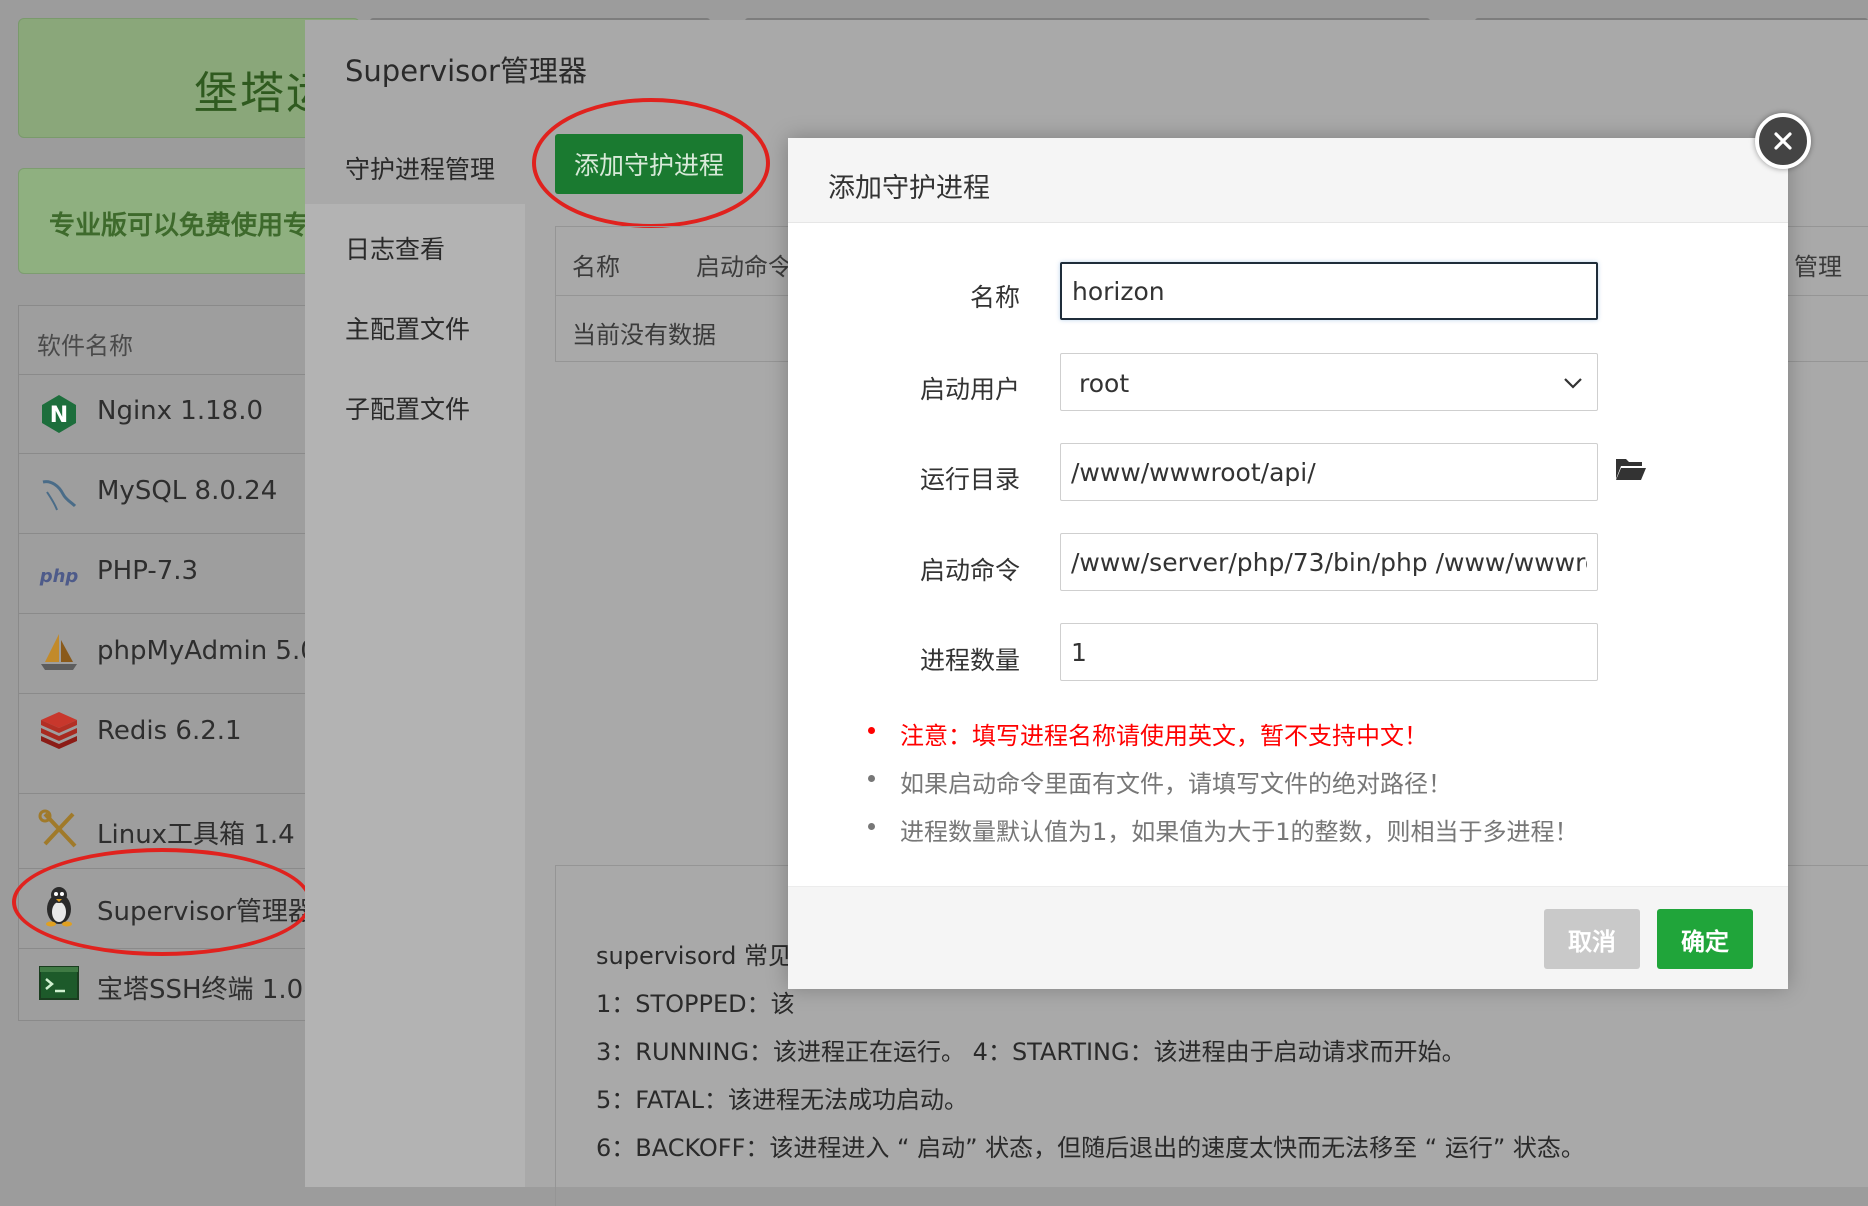 Image resolution: width=1868 pixels, height=1206 pixels. Describe the element at coordinates (969, 479) in the screenshot. I see `dir-label: 运行目录` at that location.